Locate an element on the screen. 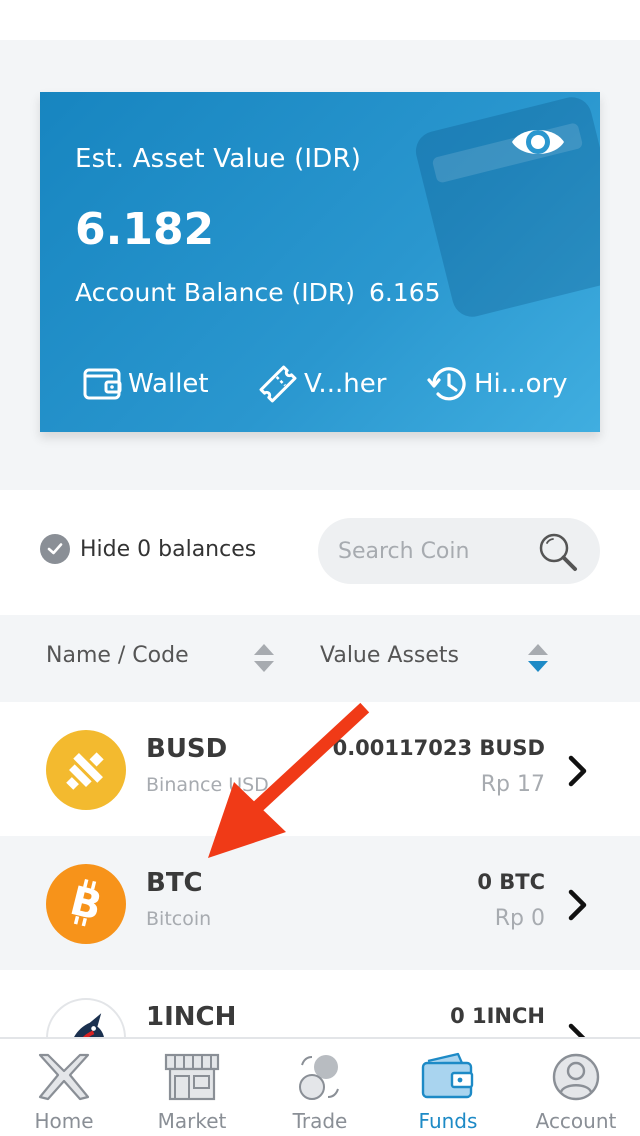 Image resolution: width=640 pixels, height=1136 pixels. trade-icon is located at coordinates (319, 1077).